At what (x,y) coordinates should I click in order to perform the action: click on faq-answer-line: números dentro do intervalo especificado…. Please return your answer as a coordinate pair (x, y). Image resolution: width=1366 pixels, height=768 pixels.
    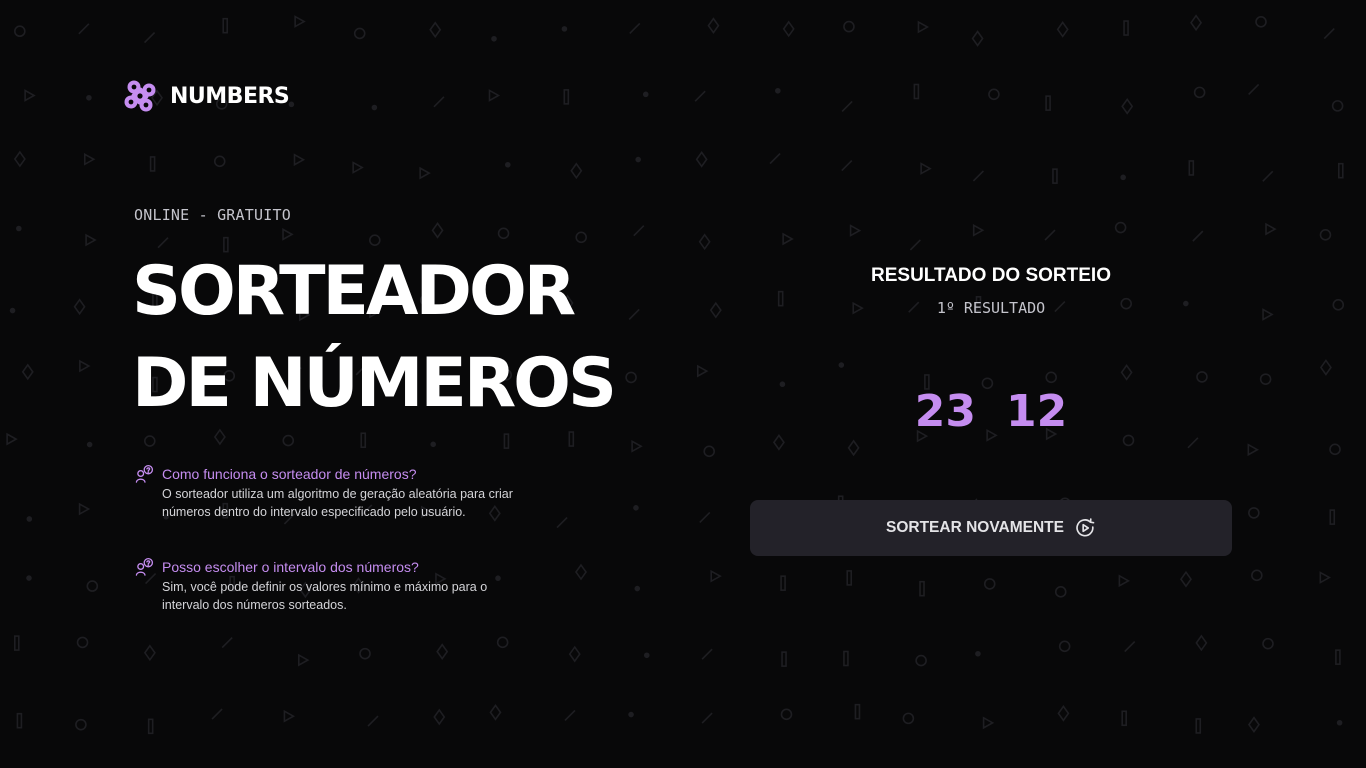
    Looking at the image, I should click on (314, 512).